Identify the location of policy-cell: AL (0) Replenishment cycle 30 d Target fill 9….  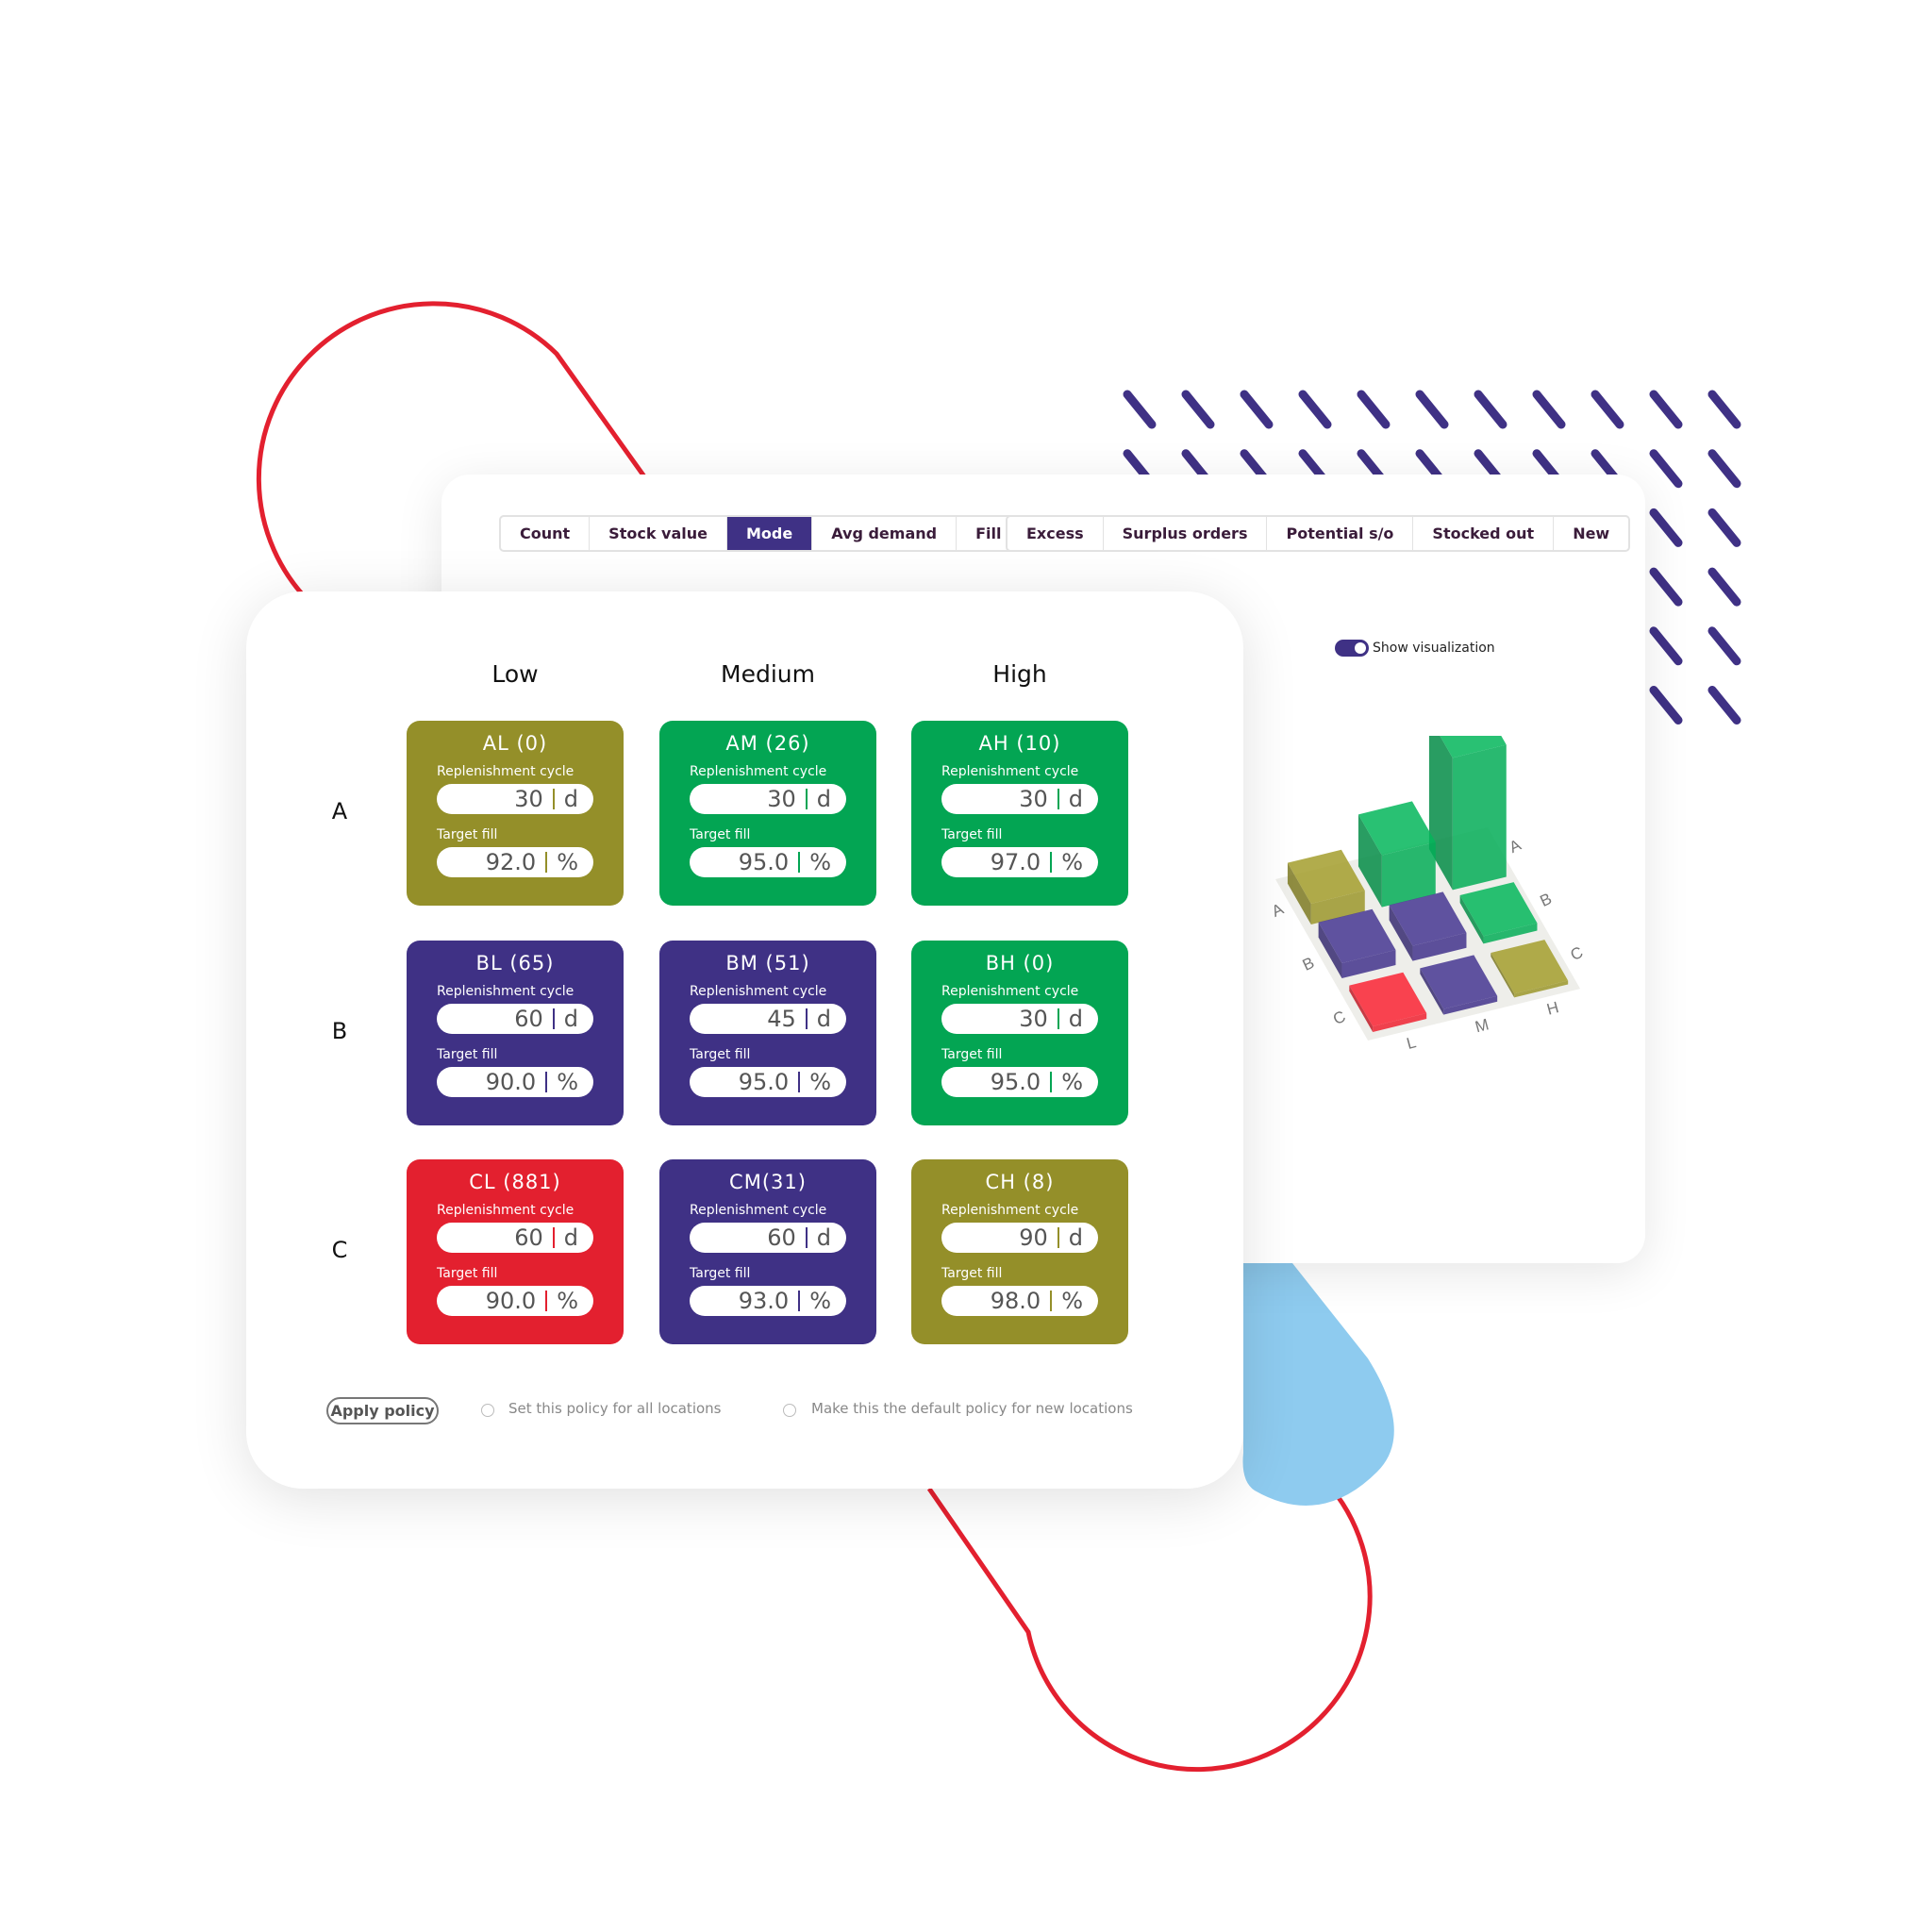
(515, 813).